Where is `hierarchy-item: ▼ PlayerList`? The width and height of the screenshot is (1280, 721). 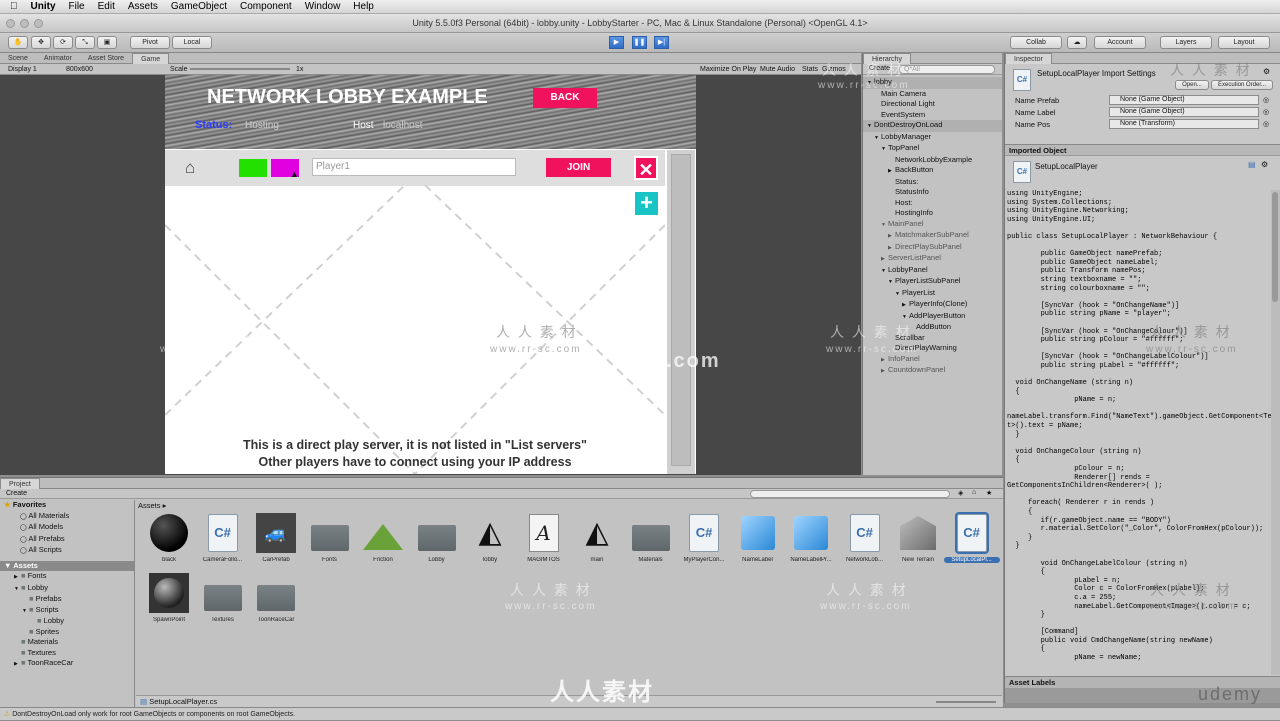
hierarchy-item: ▼ PlayerList is located at coordinates (932, 294).